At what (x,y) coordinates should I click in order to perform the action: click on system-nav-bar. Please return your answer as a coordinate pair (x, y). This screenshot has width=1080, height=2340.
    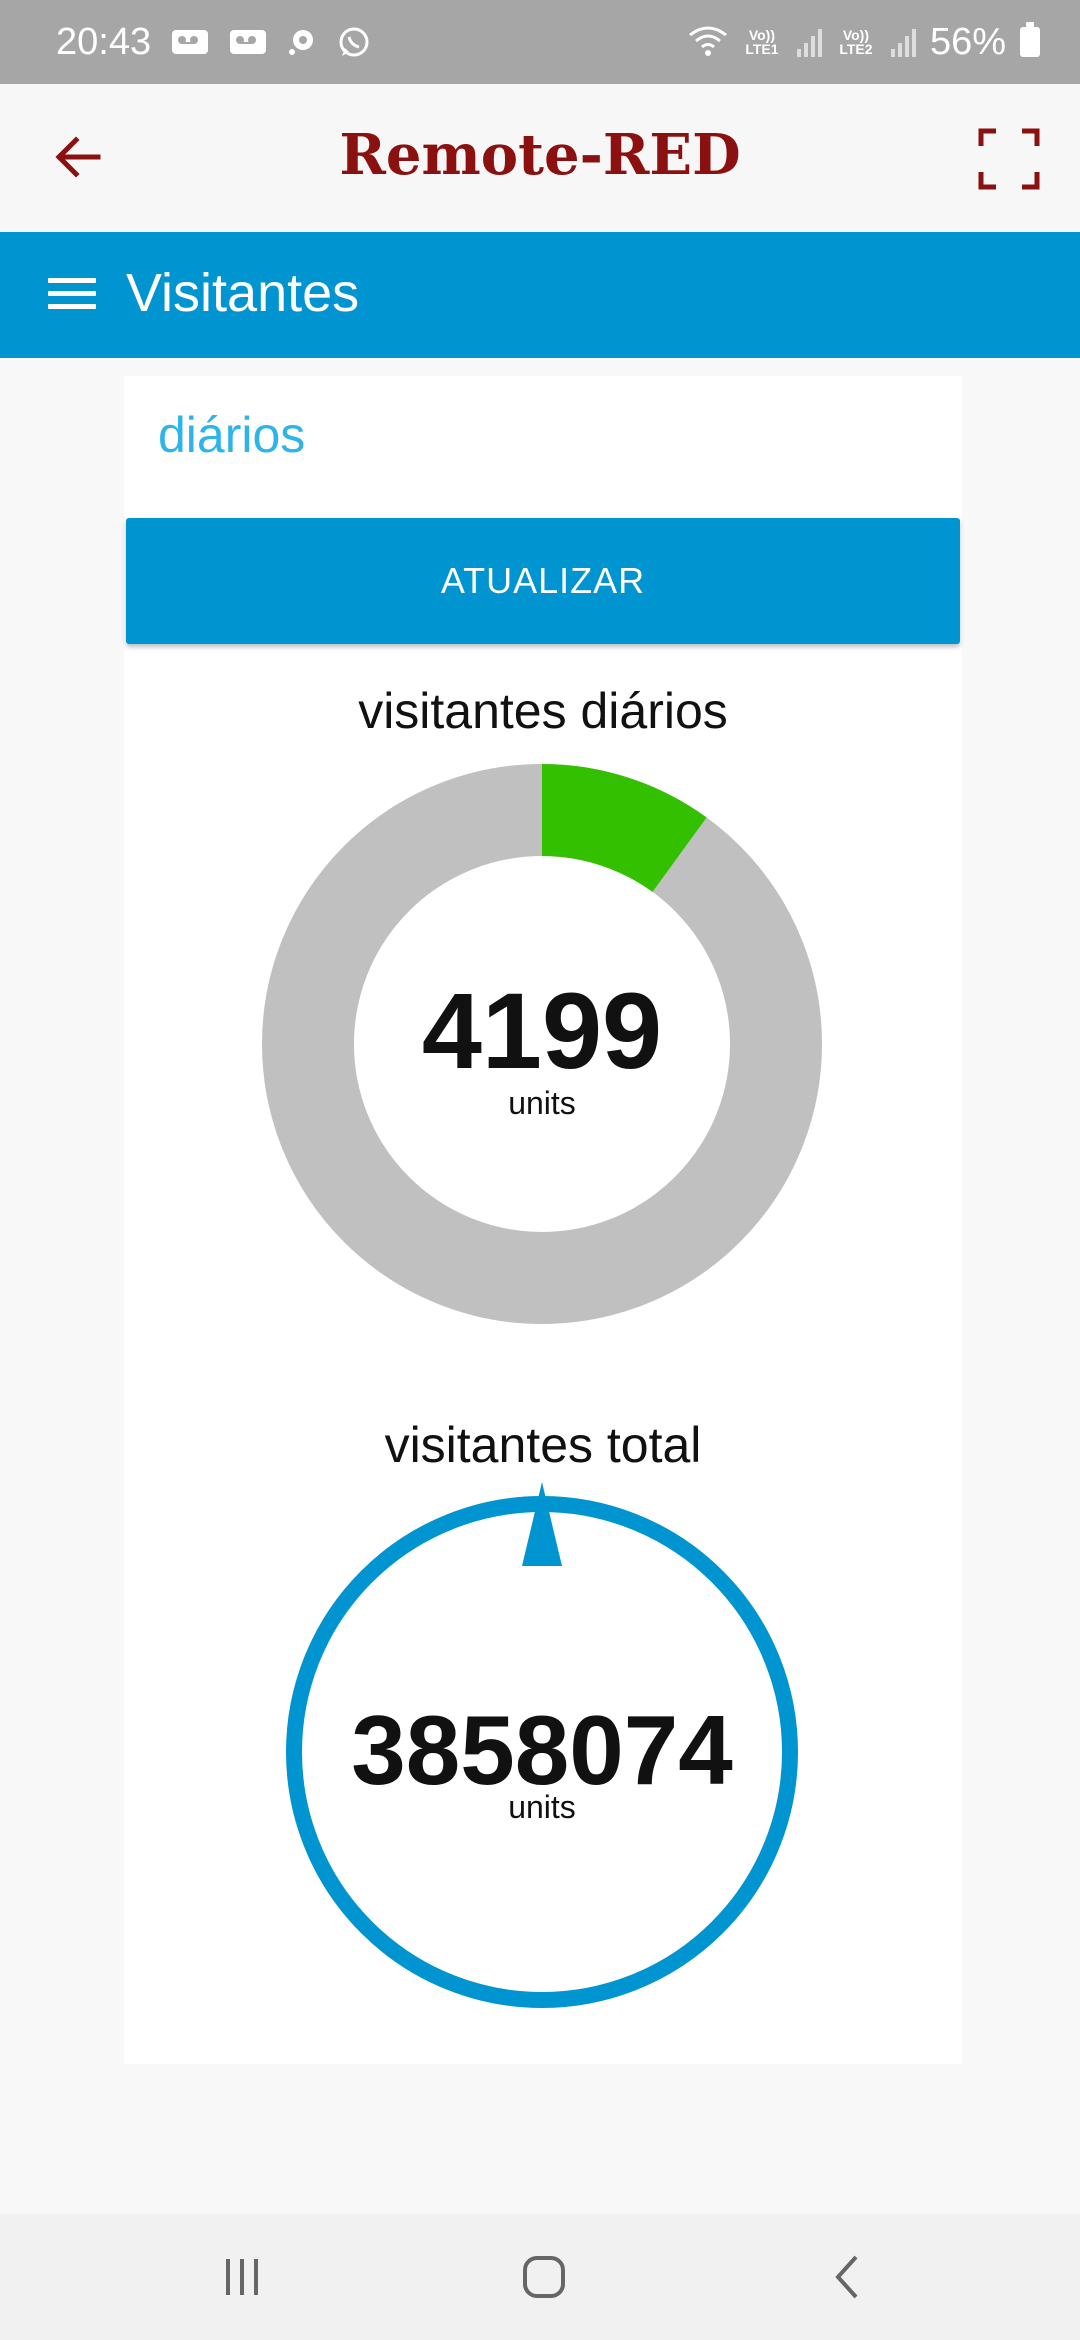
    Looking at the image, I should click on (540, 2277).